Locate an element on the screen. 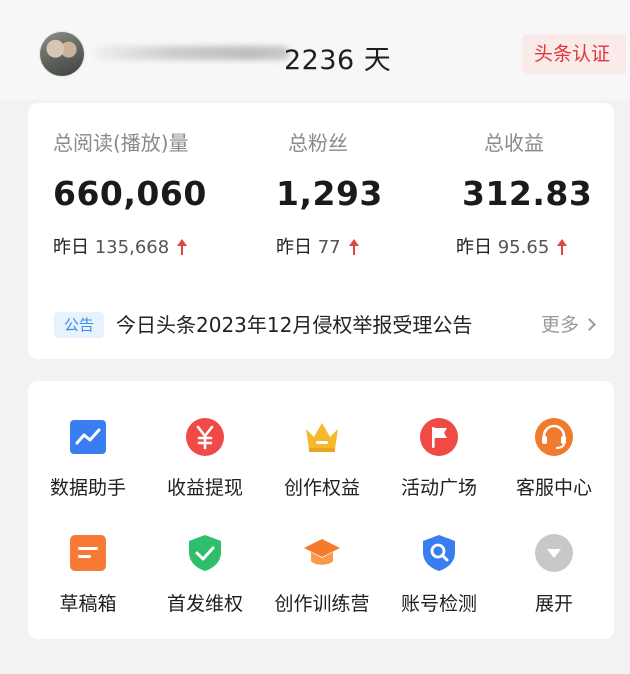 The height and width of the screenshot is (674, 630). creation-days: 2236 天 is located at coordinates (338, 60).